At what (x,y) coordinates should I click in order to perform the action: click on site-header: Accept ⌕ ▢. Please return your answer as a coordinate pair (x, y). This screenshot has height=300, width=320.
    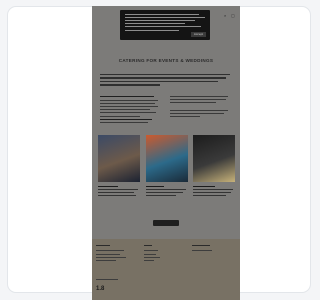
    Looking at the image, I should click on (166, 24).